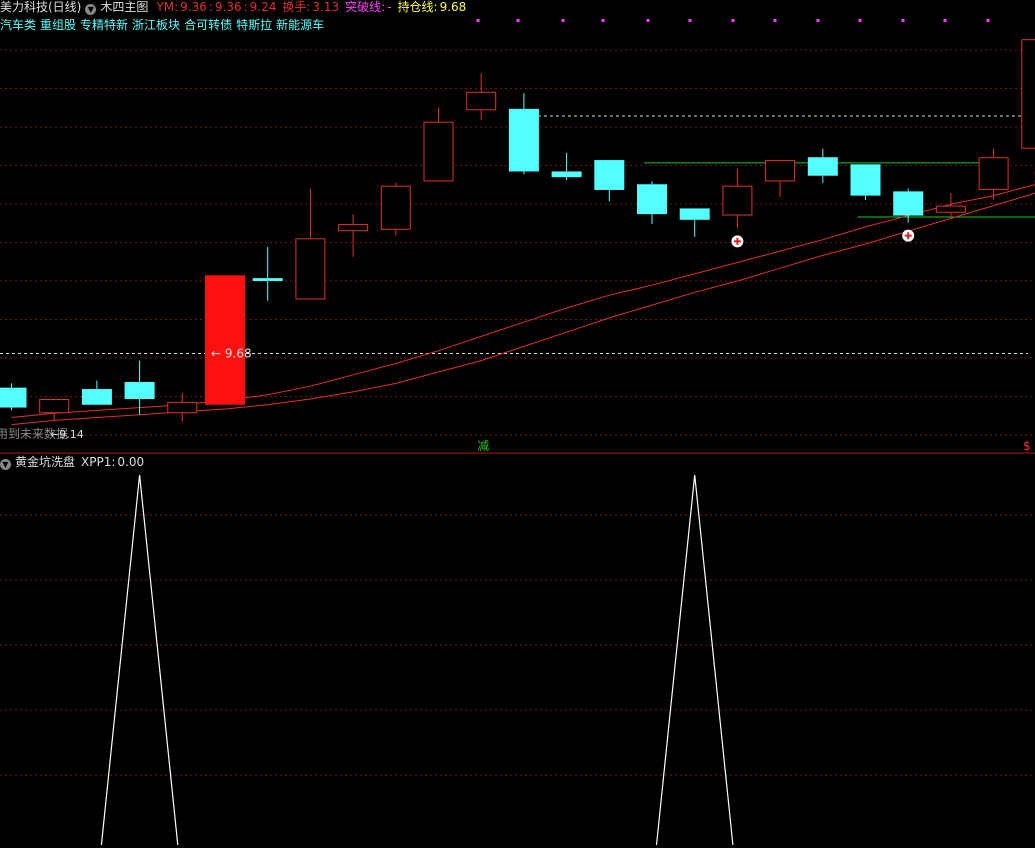 The width and height of the screenshot is (1035, 848). Describe the element at coordinates (300, 25) in the screenshot. I see `concept-tag: 新能源车` at that location.